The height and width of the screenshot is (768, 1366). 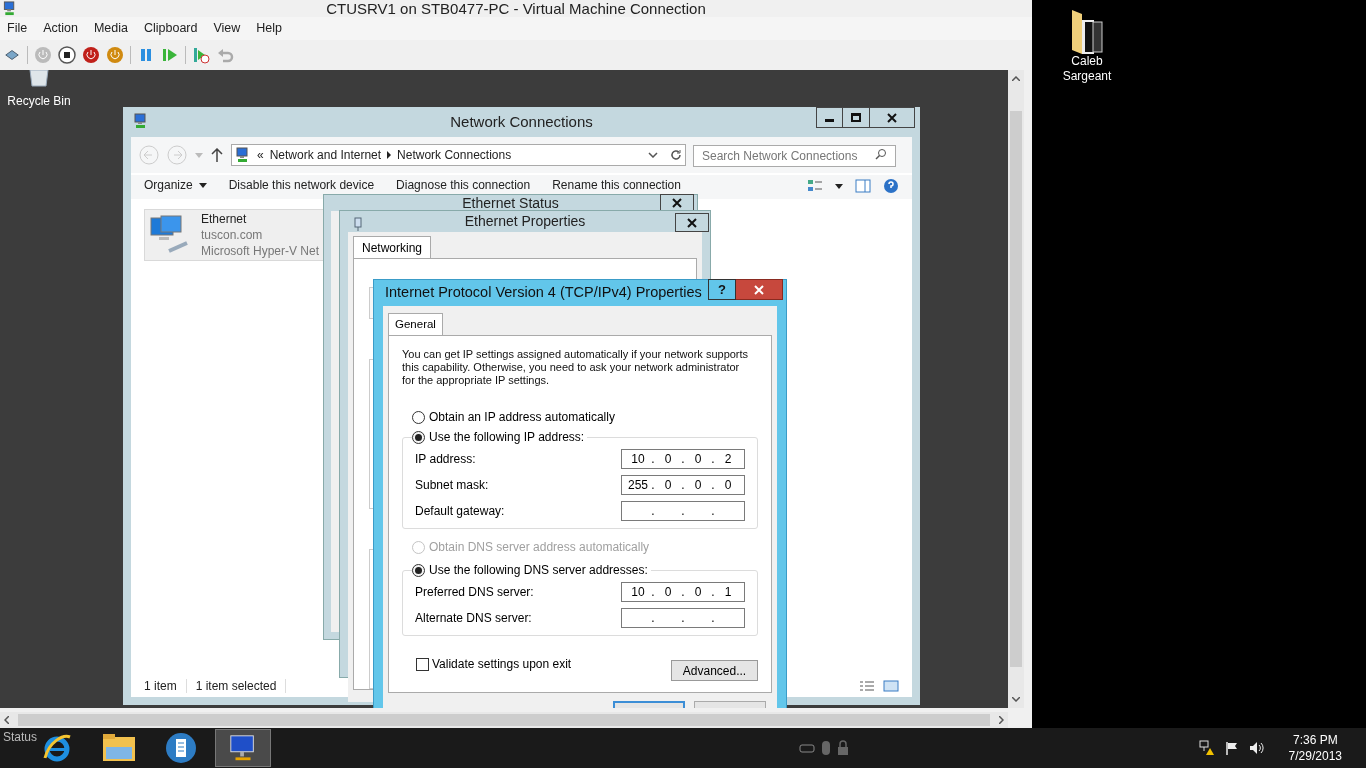 What do you see at coordinates (516, 8) in the screenshot?
I see `window-title: CTUSRV1 on STB0477-PC - Virtual Machine Connection` at bounding box center [516, 8].